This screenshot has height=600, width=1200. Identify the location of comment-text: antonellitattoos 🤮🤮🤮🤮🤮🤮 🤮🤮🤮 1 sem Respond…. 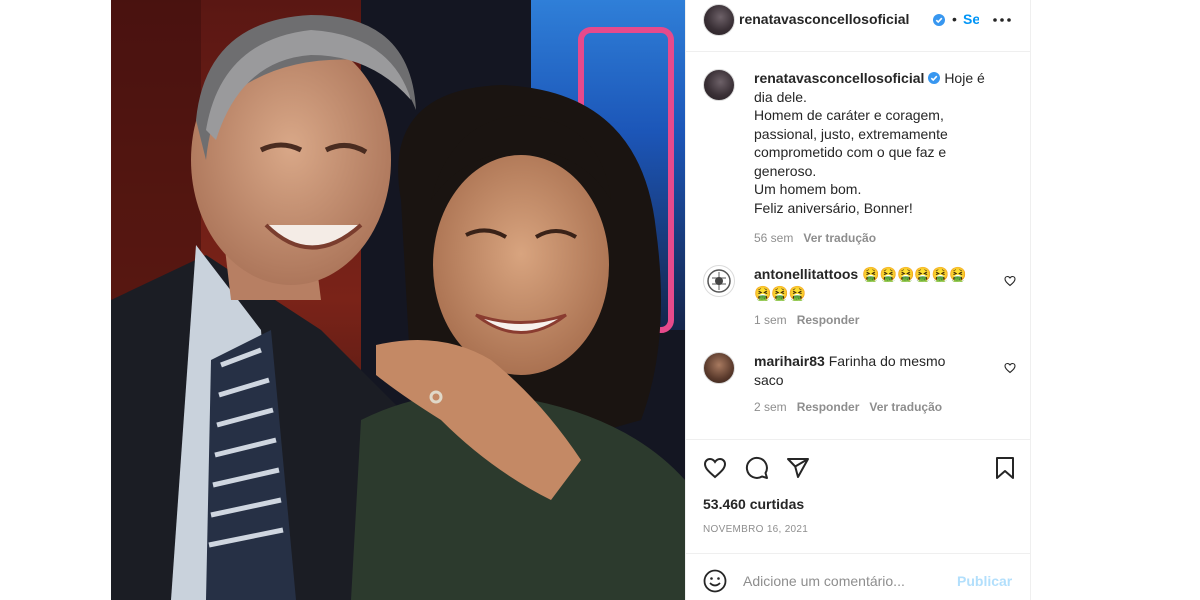
(869, 297).